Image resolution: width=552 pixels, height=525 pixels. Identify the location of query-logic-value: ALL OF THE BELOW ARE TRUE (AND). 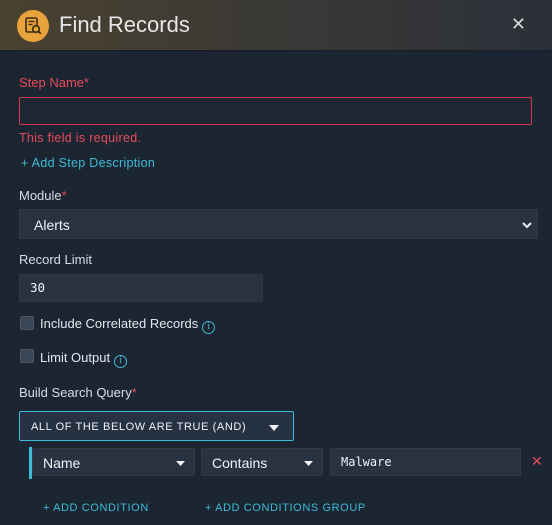
(139, 427).